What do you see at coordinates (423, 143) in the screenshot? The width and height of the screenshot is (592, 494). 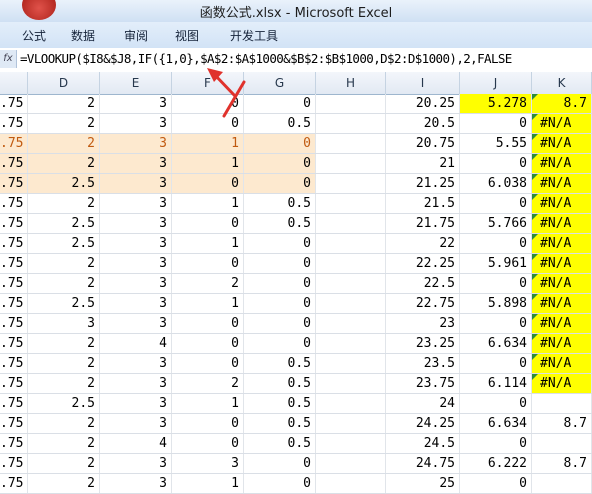 I see `cell-i: 20.75` at bounding box center [423, 143].